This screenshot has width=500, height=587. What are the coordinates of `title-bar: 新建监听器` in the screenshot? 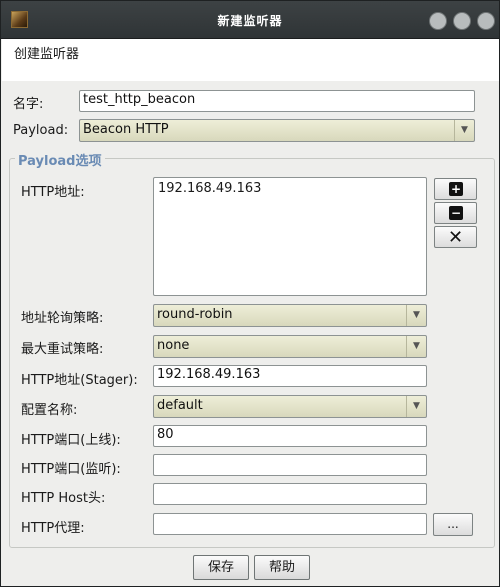 It's located at (250, 20).